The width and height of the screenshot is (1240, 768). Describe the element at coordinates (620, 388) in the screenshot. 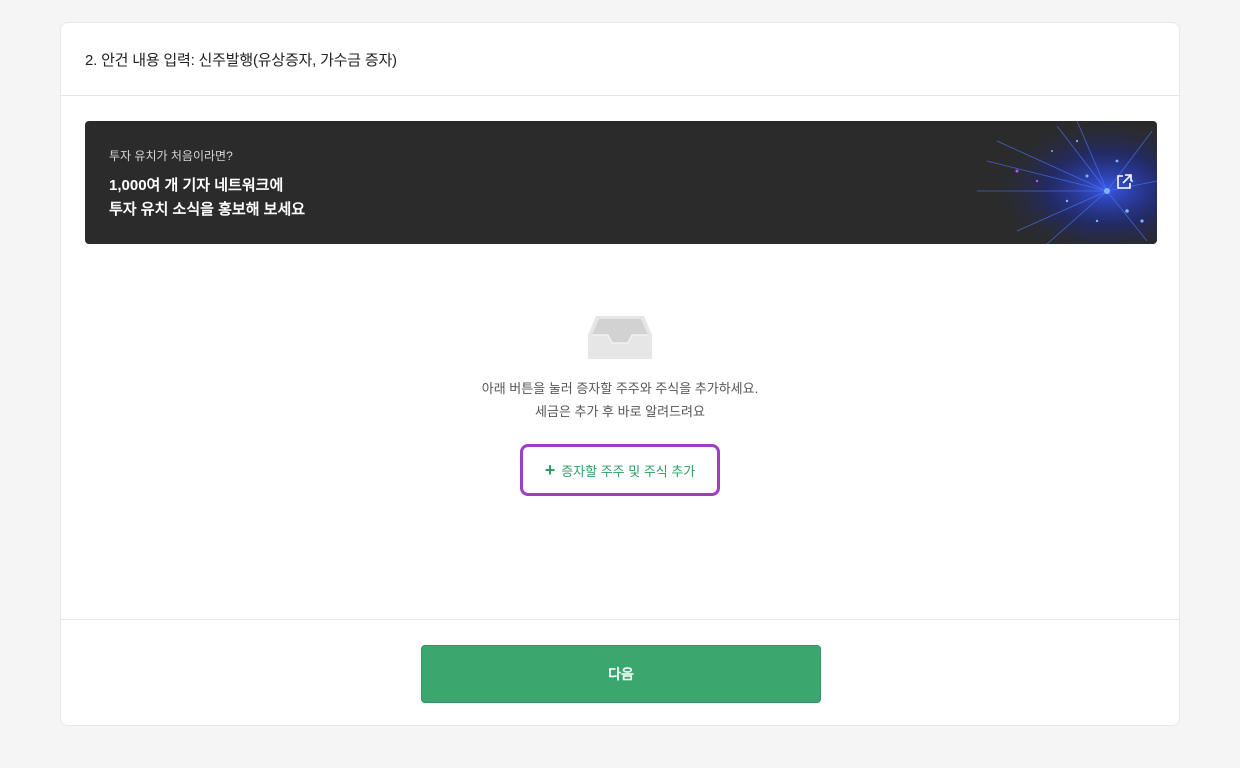

I see `empty-message-line1: 아래 버튼을 눌러 증자할 주주와 주식을 추가하세요.` at that location.